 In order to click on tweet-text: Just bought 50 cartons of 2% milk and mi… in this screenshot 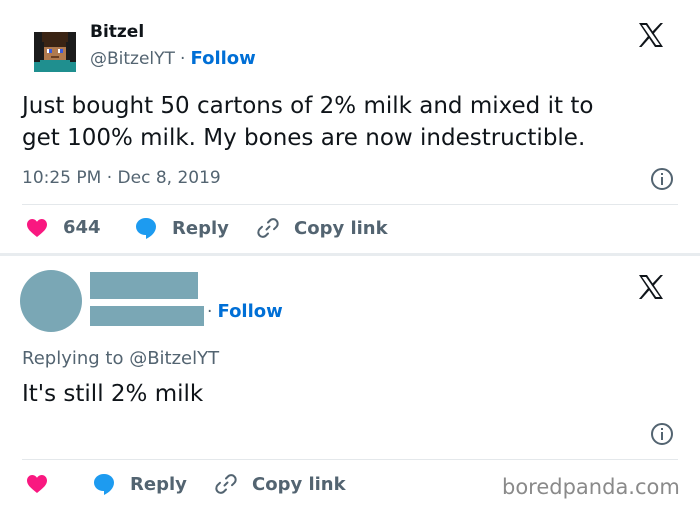, I will do `click(307, 122)`.